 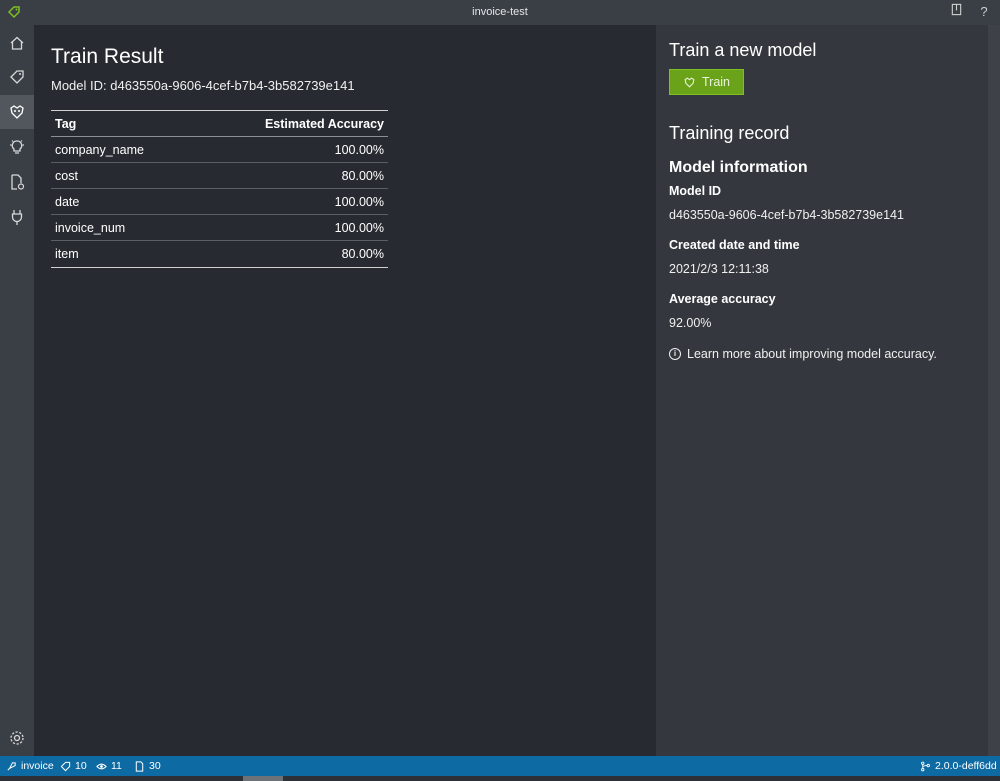 I want to click on book-icon, so click(x=956, y=12).